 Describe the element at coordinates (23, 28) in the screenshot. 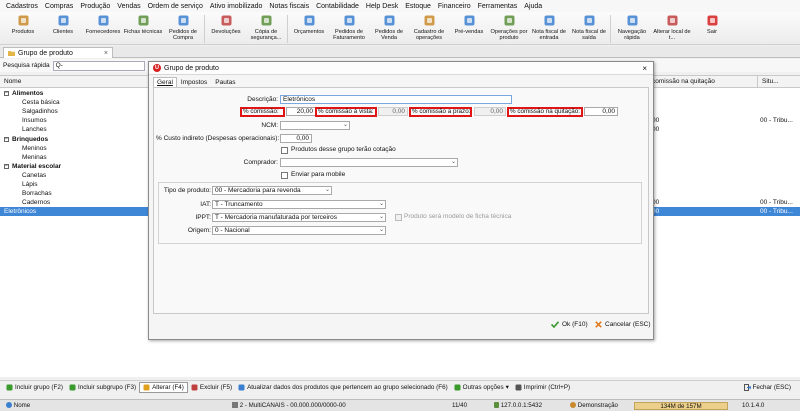

I see `toolbar-button-0: Produtos` at that location.